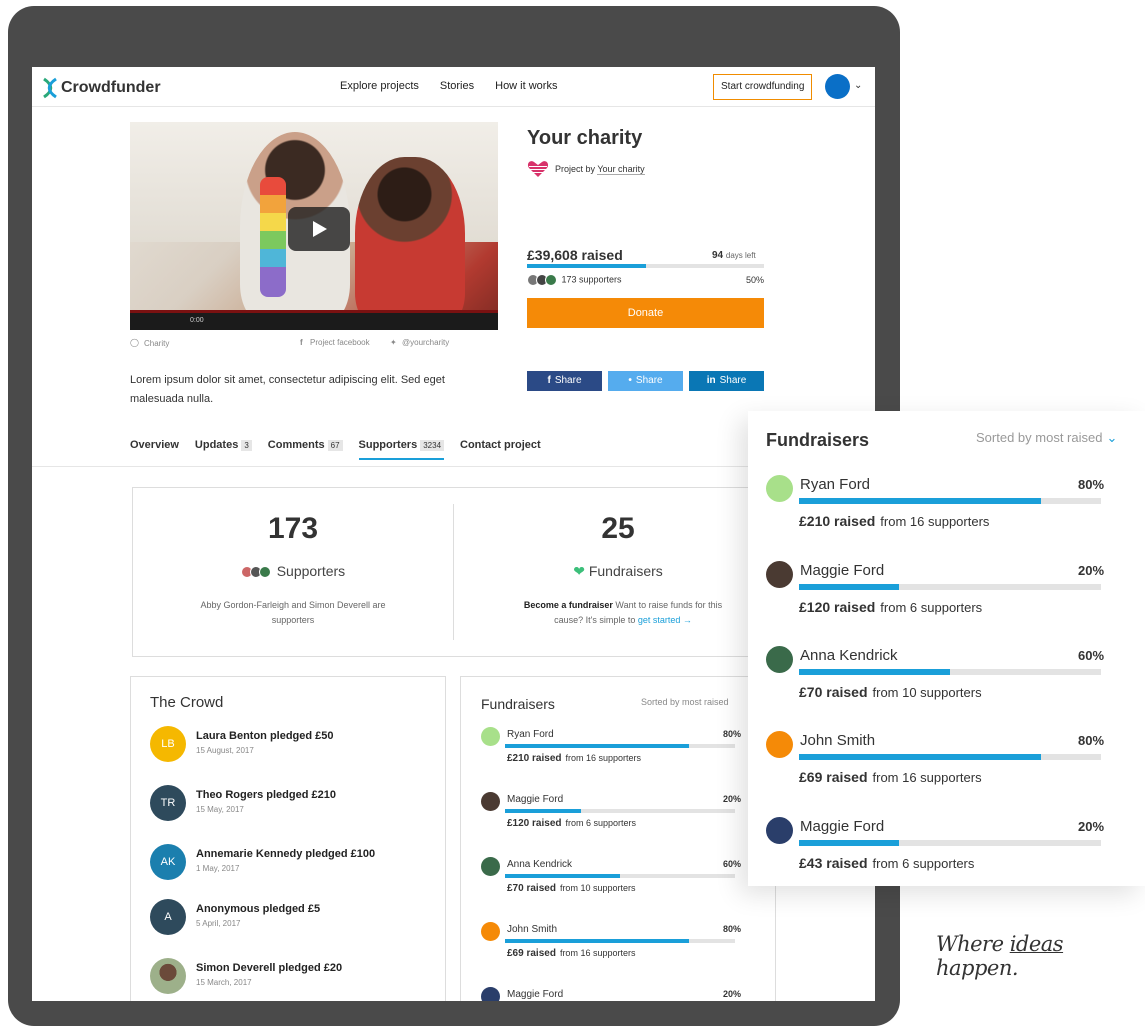 Image resolution: width=1145 pixels, height=1026 pixels. What do you see at coordinates (168, 917) in the screenshot?
I see `avatar: A` at bounding box center [168, 917].